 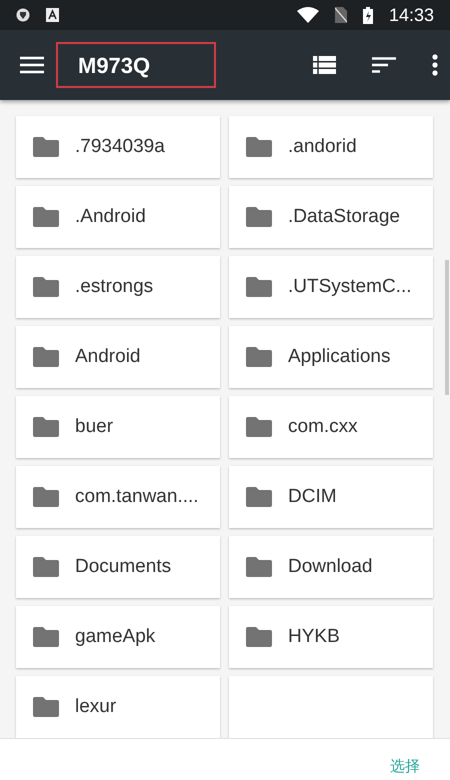 What do you see at coordinates (367, 15) in the screenshot?
I see `battery-charging-icon` at bounding box center [367, 15].